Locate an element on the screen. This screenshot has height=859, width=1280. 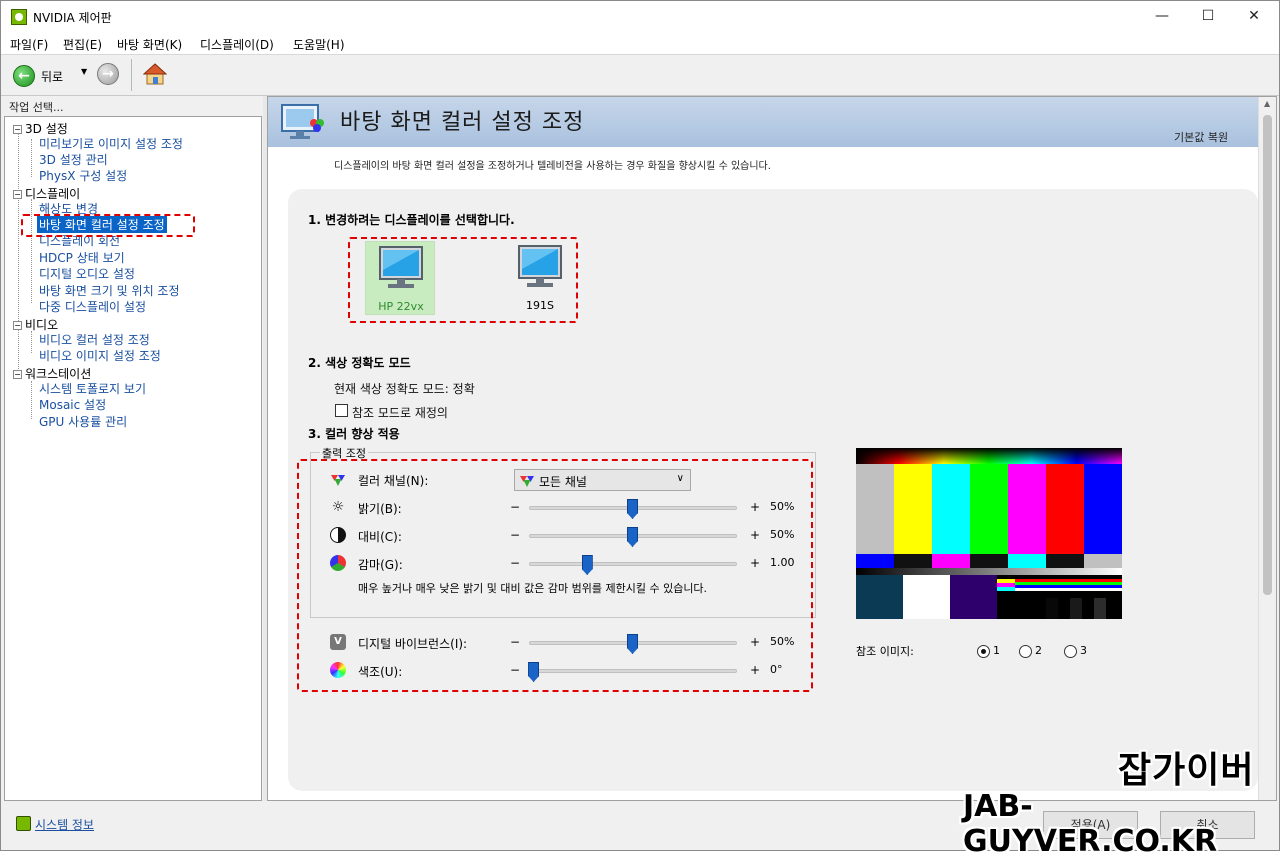
hue-row: 색조(U): − + 0° is located at coordinates (565, 671).